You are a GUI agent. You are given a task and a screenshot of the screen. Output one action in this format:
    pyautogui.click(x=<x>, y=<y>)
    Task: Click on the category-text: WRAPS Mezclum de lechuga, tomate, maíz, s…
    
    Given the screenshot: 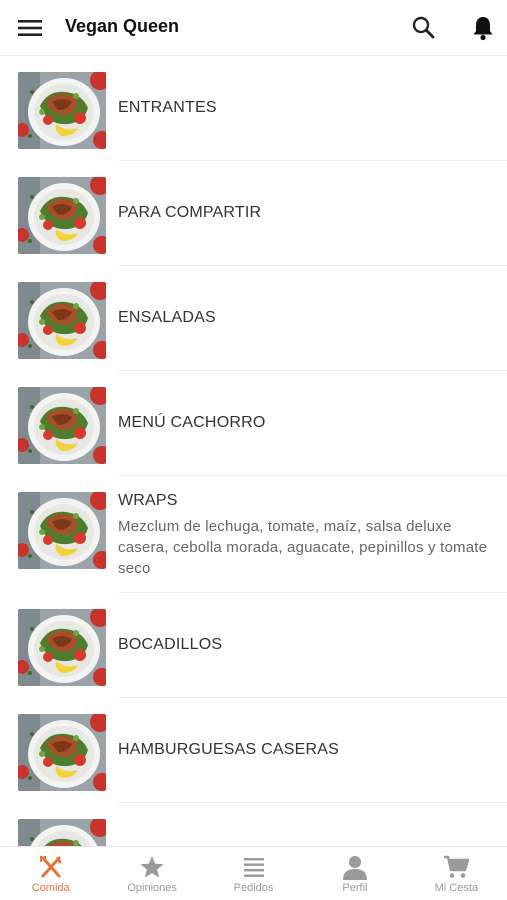 What is the action you would take?
    pyautogui.click(x=306, y=535)
    